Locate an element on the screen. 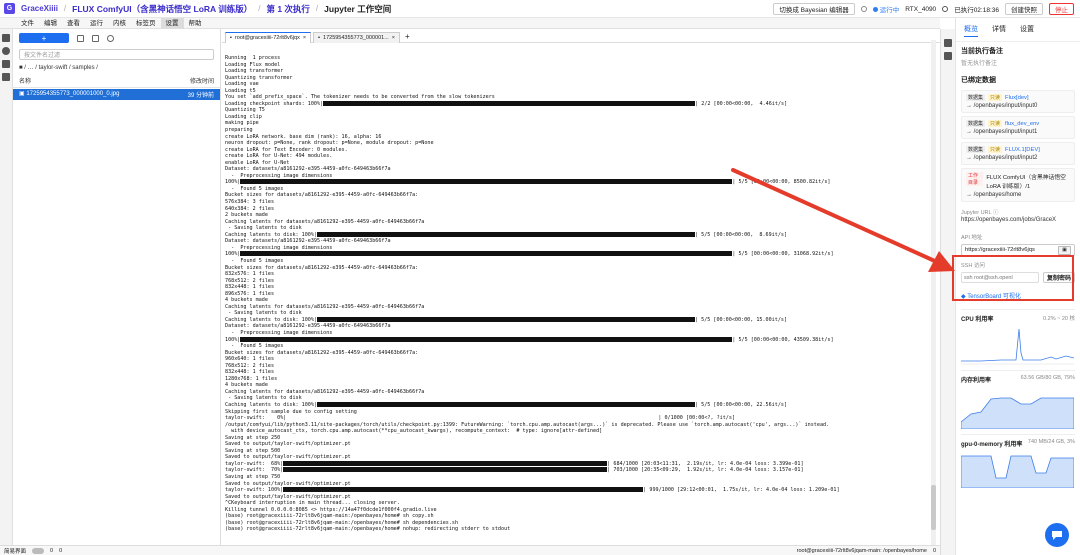 This screenshot has height=555, width=1080. tab-image: ▪ 1725954355773_000001... × is located at coordinates (356, 37).